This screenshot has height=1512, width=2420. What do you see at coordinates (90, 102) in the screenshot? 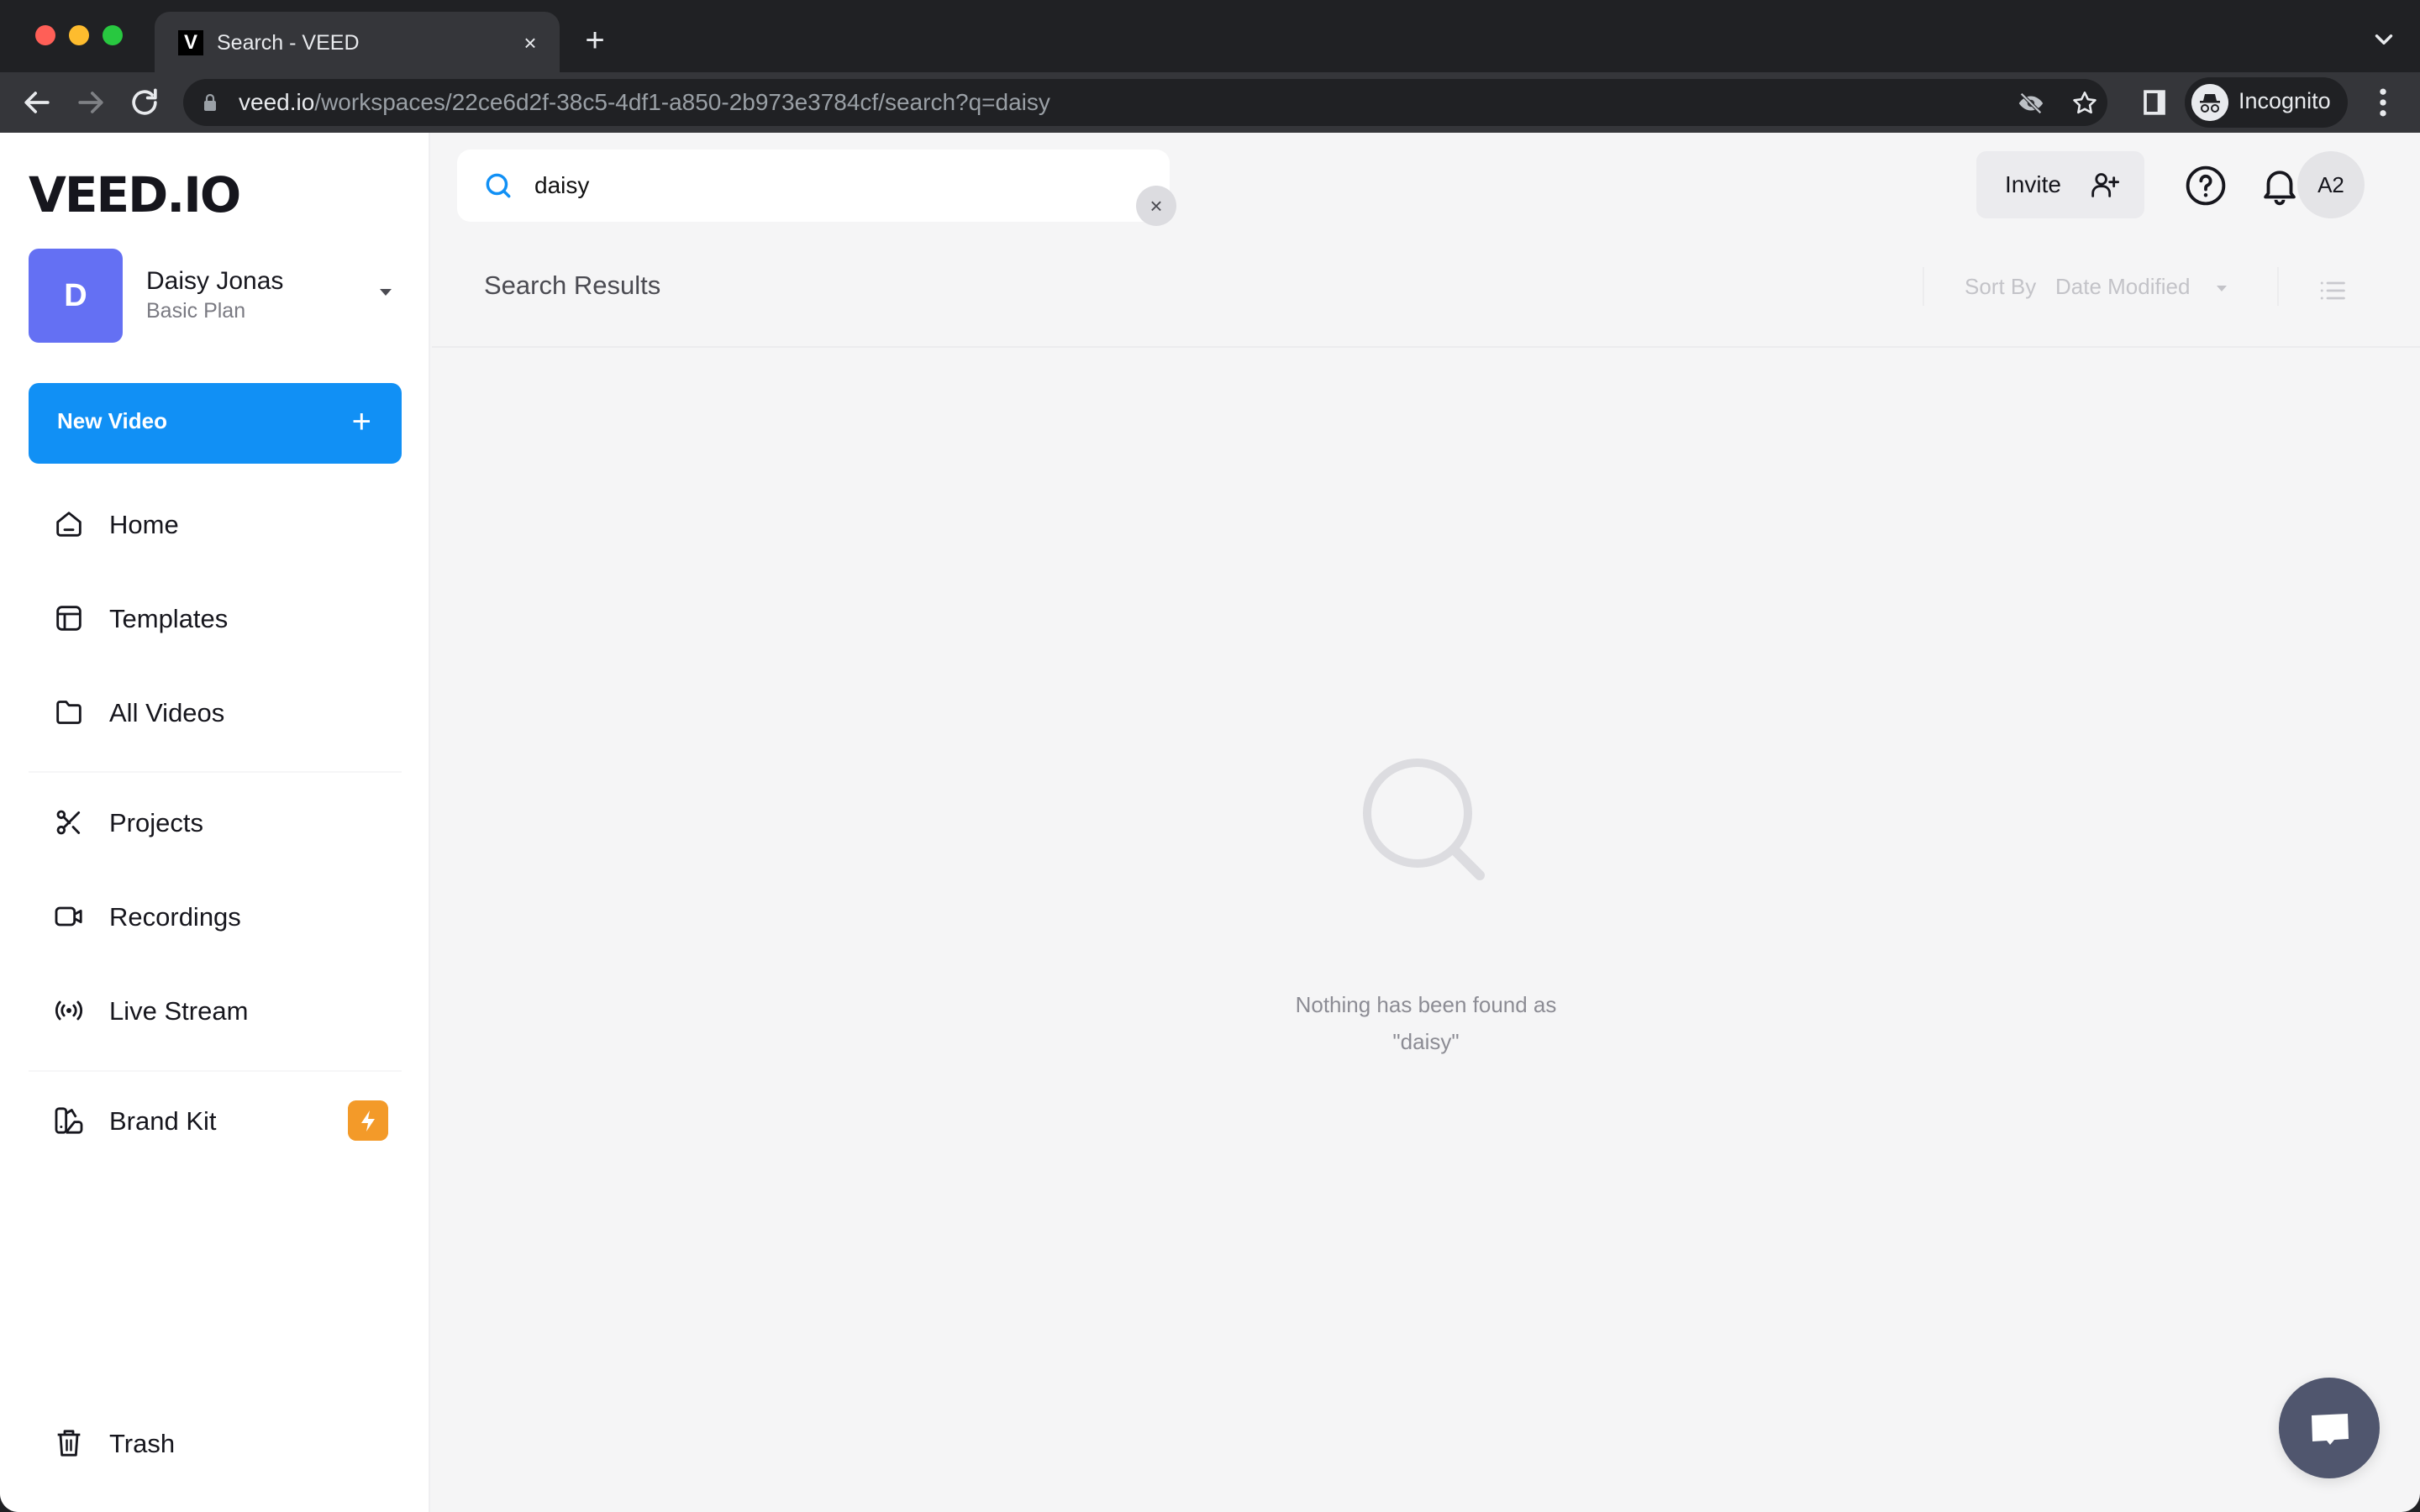
I see `forward-arrow-icon` at bounding box center [90, 102].